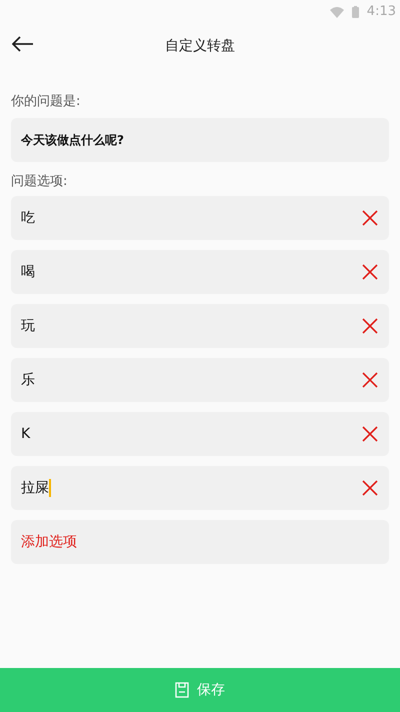 The height and width of the screenshot is (712, 400). Describe the element at coordinates (337, 12) in the screenshot. I see `wifi-icon` at that location.